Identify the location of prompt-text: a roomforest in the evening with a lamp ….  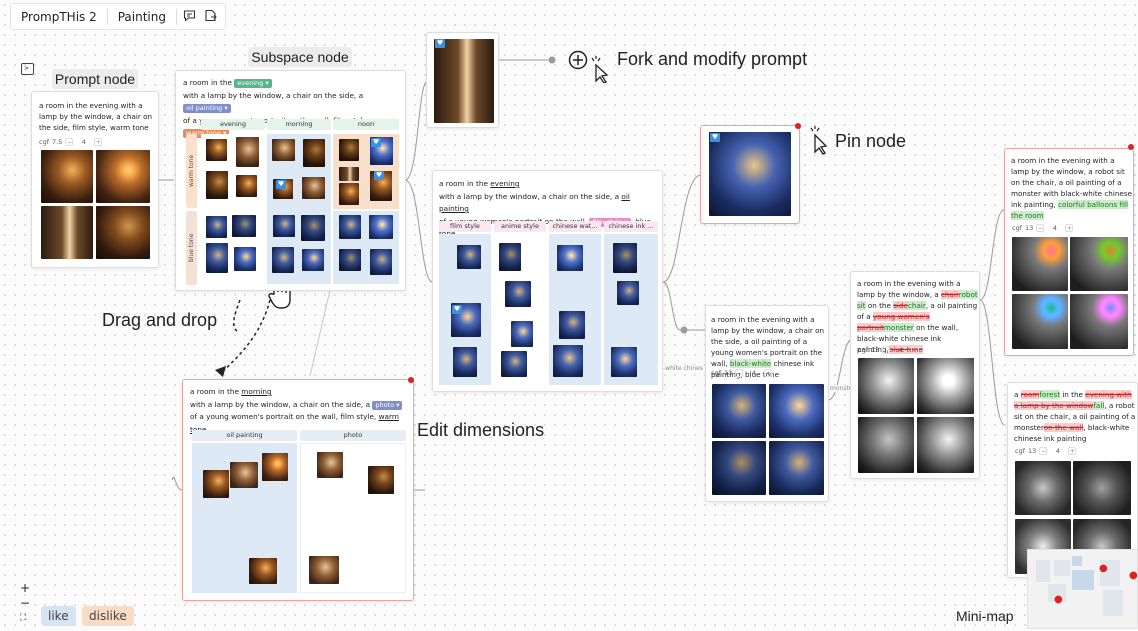
(1076, 416).